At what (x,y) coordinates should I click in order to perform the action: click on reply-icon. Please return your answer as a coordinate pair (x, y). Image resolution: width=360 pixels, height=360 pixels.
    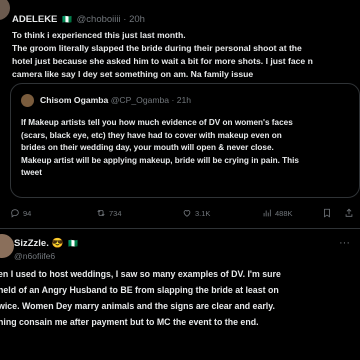
    Looking at the image, I should click on (15, 213).